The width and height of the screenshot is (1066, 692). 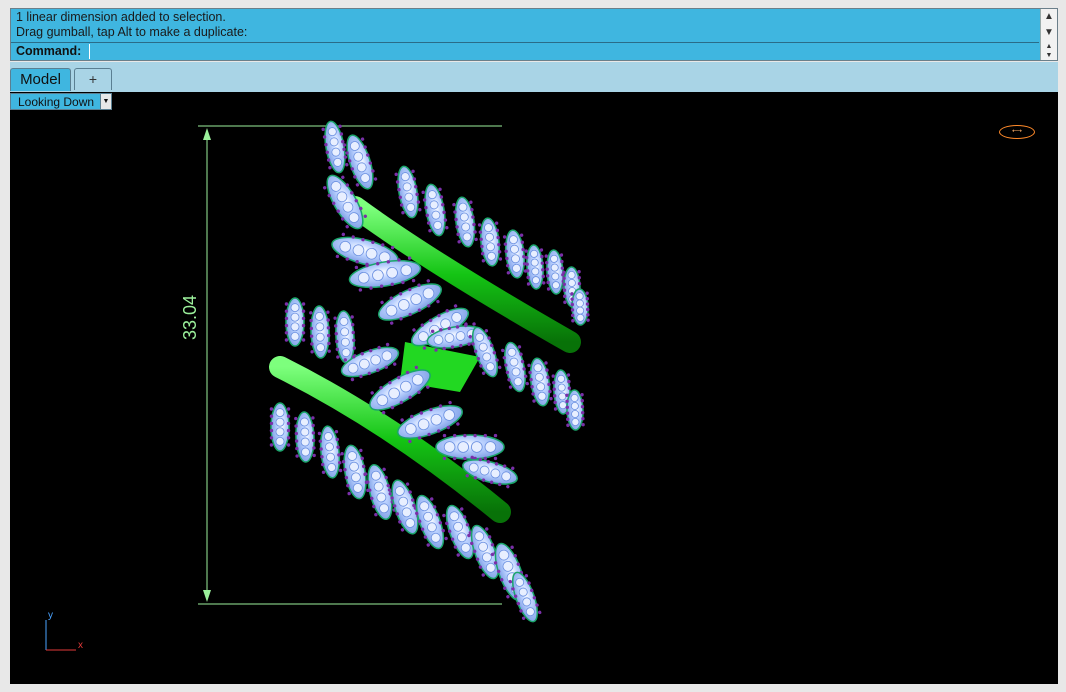 What do you see at coordinates (80, 645) in the screenshot?
I see `axis-x-label: x` at bounding box center [80, 645].